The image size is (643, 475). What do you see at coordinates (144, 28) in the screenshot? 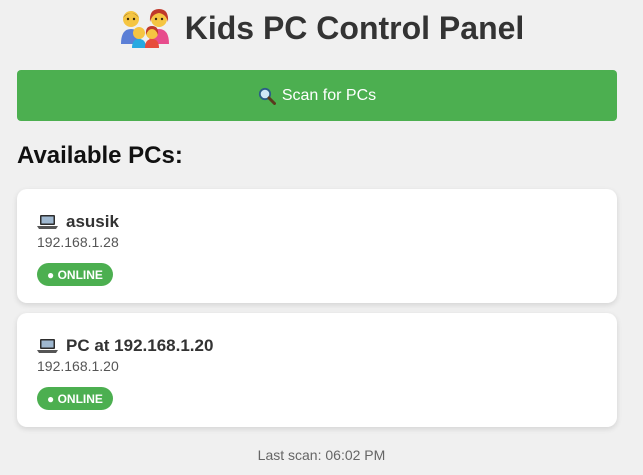
I see `family-icon` at bounding box center [144, 28].